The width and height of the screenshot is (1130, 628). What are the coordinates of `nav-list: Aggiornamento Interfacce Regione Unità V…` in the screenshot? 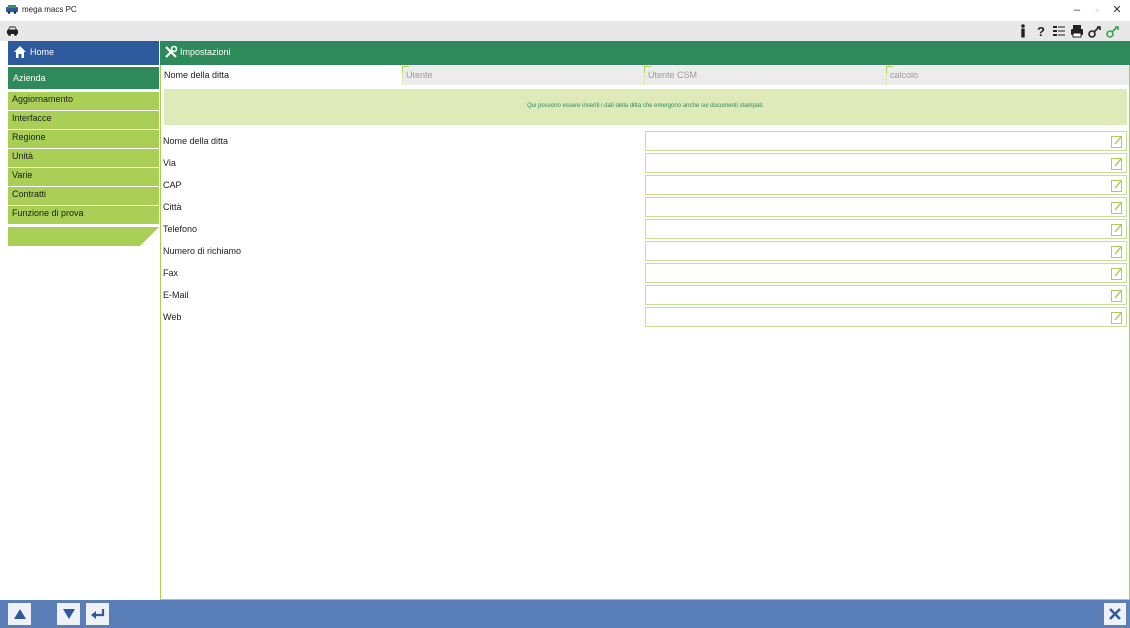 It's located at (83, 158).